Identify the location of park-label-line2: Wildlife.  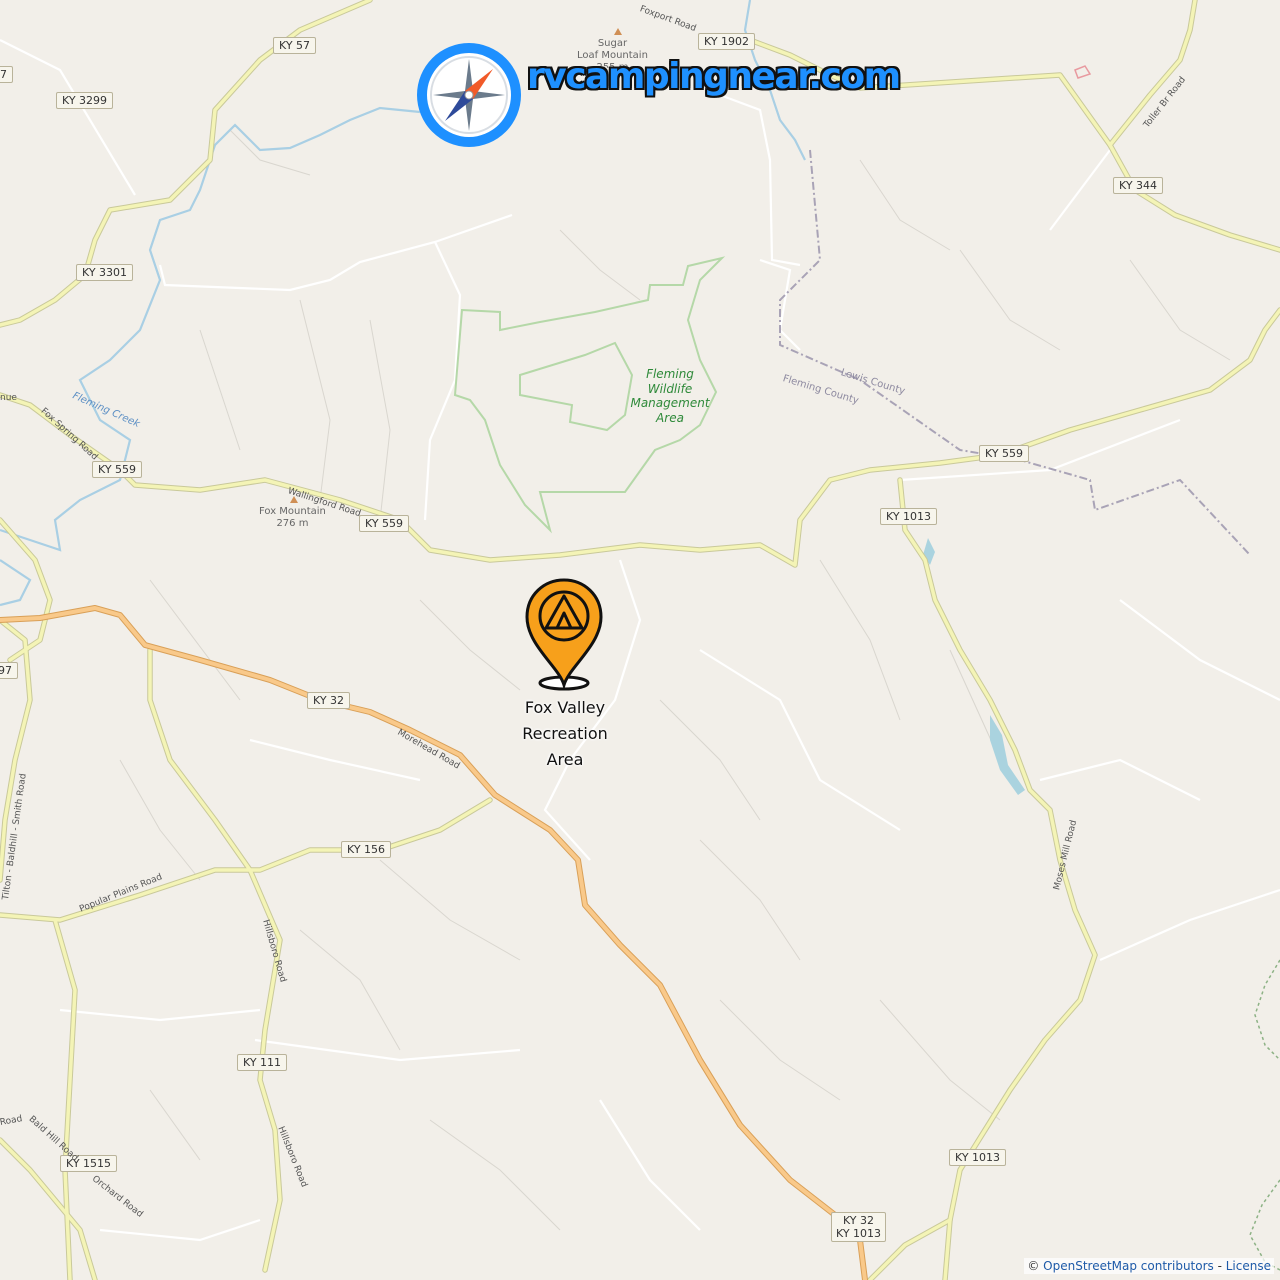
(670, 388).